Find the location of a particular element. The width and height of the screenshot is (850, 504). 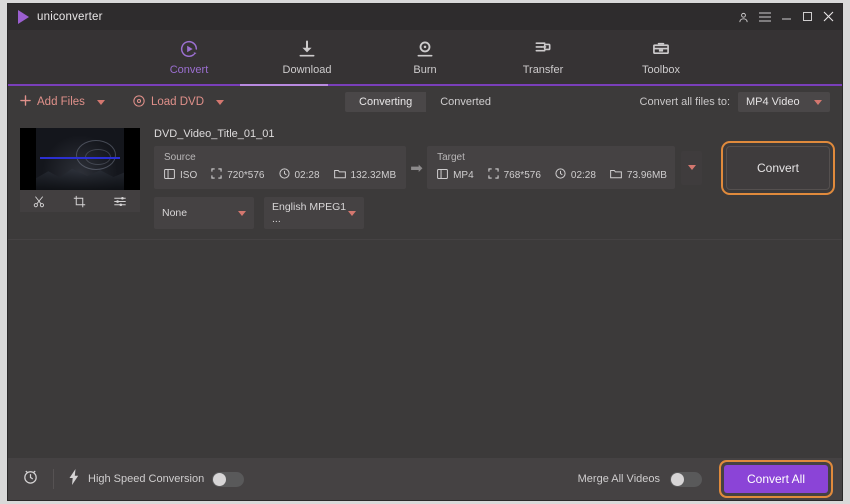

tab-convert: Convert is located at coordinates (189, 57).